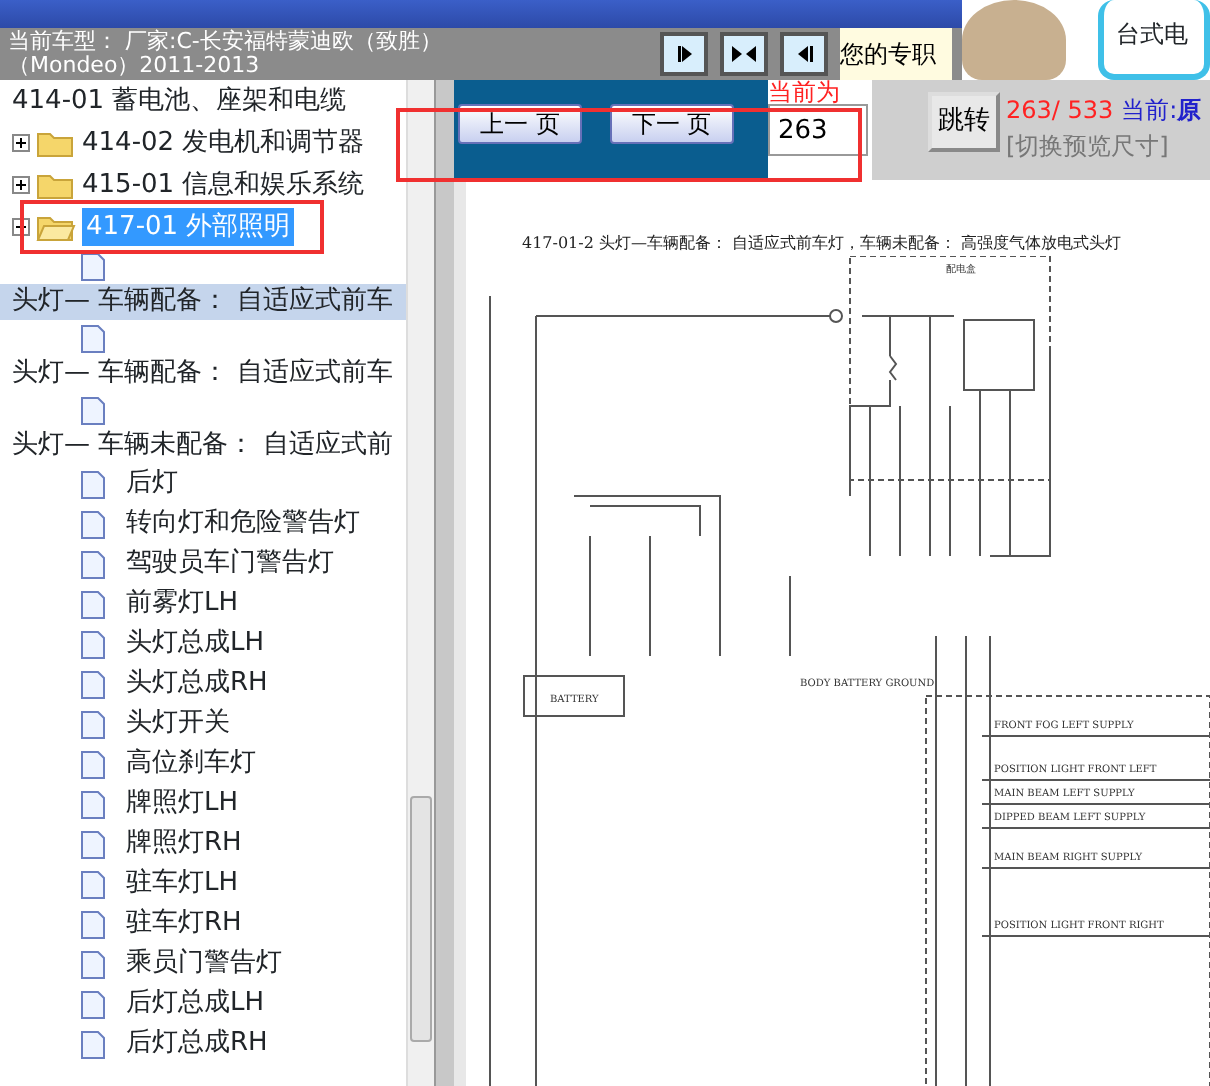 The width and height of the screenshot is (1210, 1086). What do you see at coordinates (202, 446) in the screenshot?
I see `tree-item: 头灯— 车辆未配备： 自适应式前` at bounding box center [202, 446].